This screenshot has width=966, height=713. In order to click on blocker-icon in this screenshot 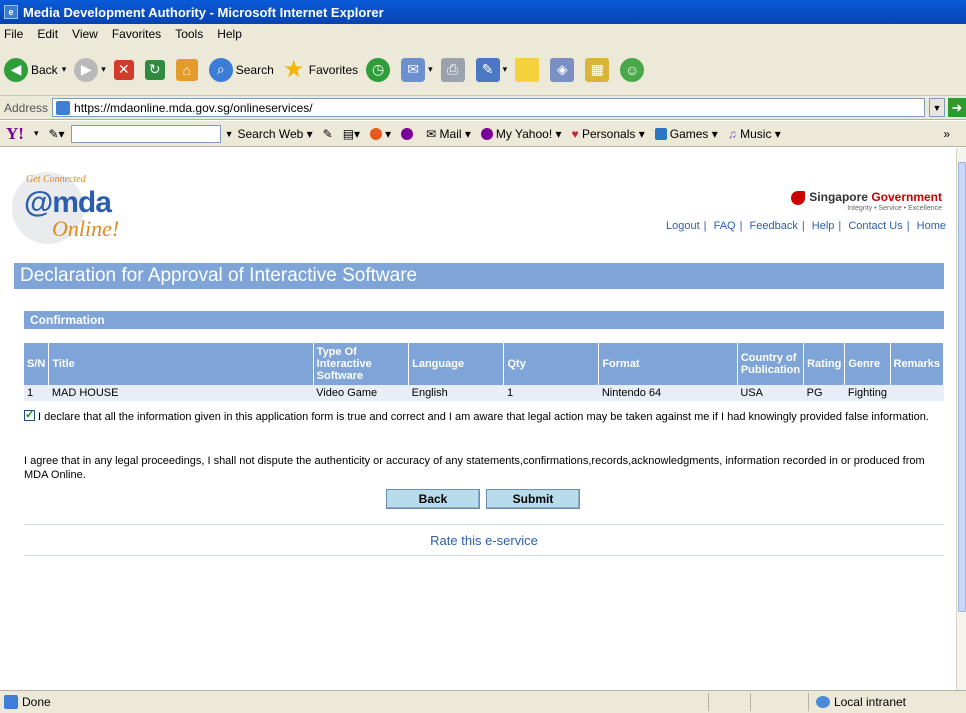, I will do `click(407, 133)`.